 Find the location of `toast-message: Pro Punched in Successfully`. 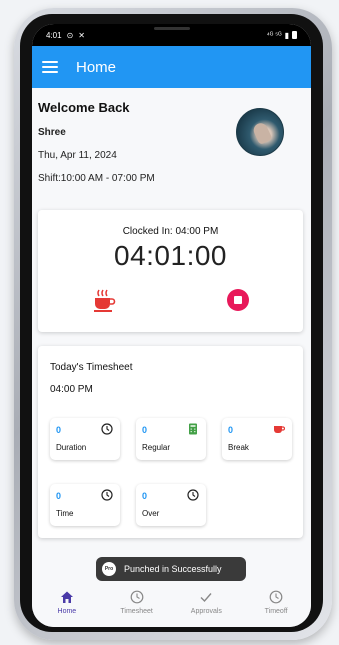

toast-message: Pro Punched in Successfully is located at coordinates (171, 569).